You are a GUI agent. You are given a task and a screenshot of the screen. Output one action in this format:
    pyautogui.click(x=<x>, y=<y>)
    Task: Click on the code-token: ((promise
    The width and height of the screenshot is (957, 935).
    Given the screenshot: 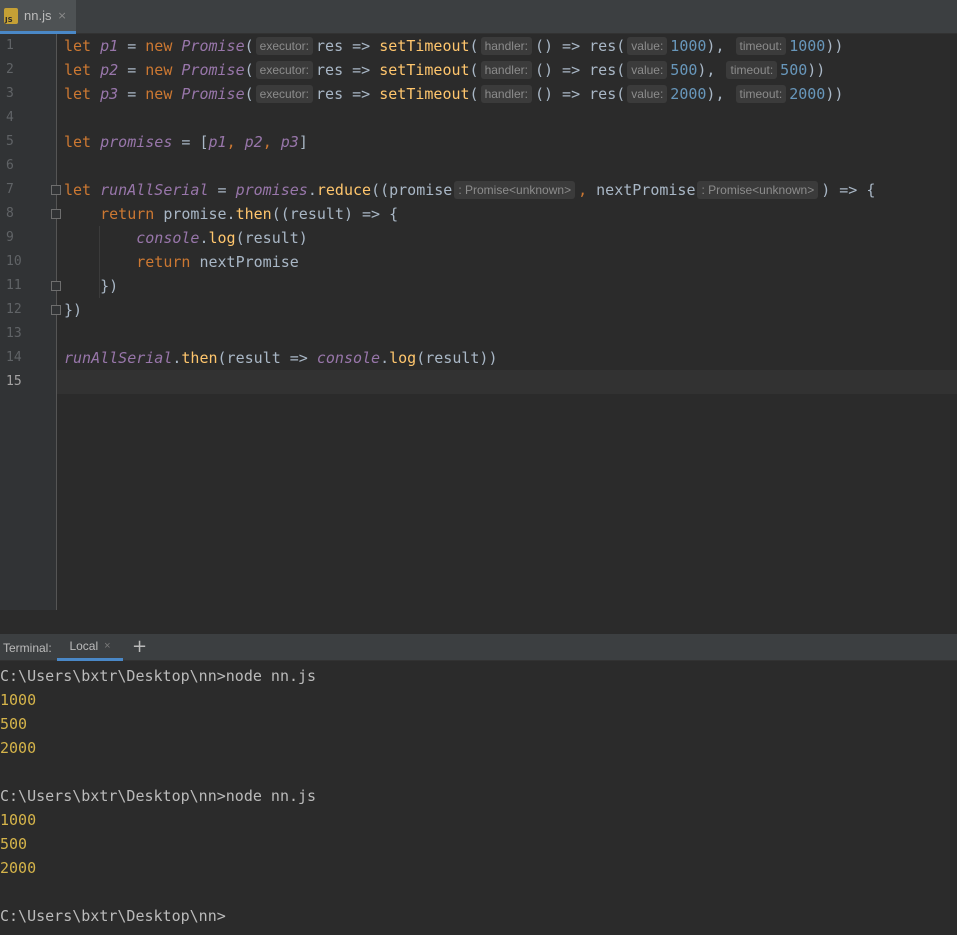 What is the action you would take?
    pyautogui.click(x=412, y=190)
    